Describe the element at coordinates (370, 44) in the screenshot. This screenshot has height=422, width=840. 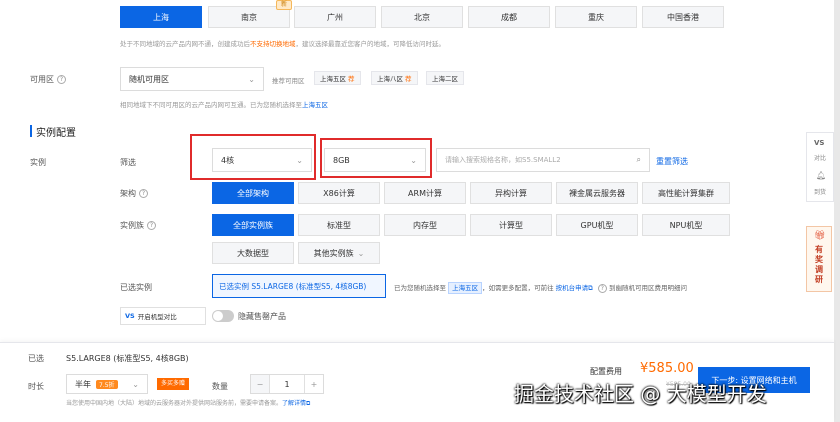
I see `region-hint-suffix: ，建议选择最靠近您客户的地域，可降低访问时延。` at that location.